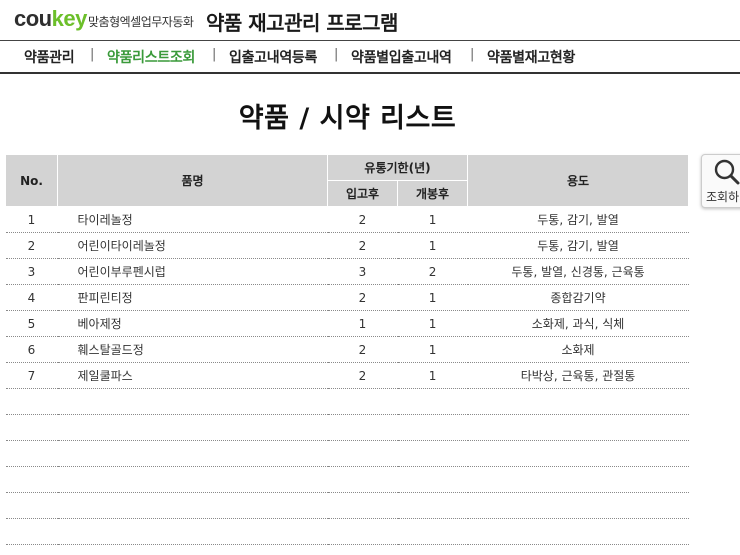  Describe the element at coordinates (578, 271) in the screenshot. I see `cell-usage: 두통, 발열, 신경통, 근육통` at that location.